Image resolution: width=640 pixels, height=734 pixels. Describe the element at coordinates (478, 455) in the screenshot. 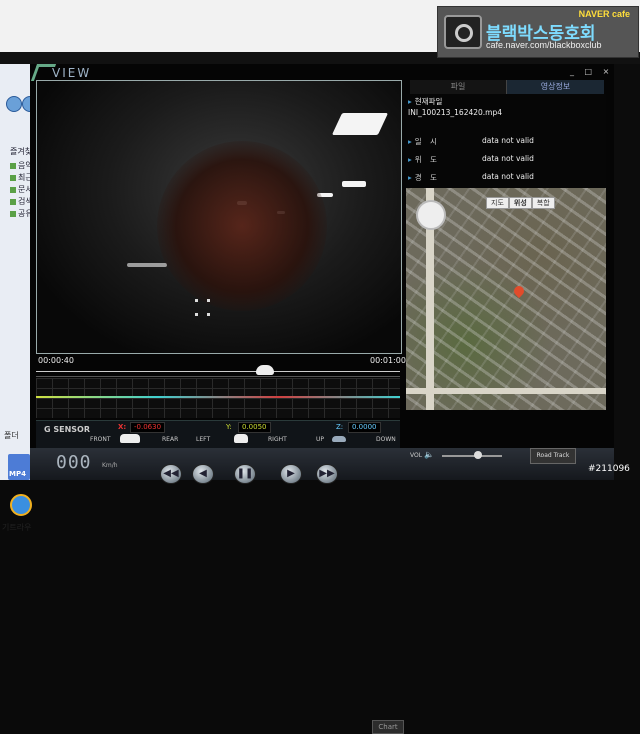

I see `volume-knob` at that location.